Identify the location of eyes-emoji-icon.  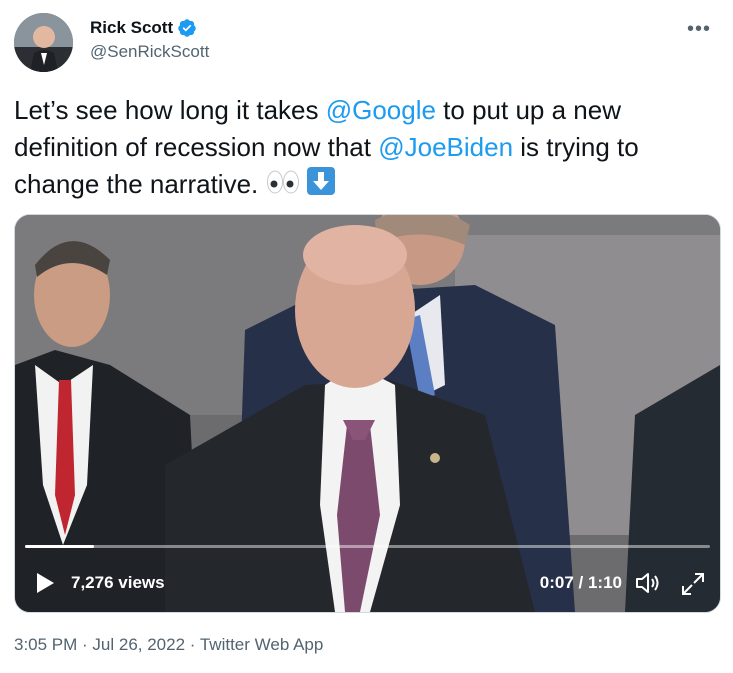
(283, 186).